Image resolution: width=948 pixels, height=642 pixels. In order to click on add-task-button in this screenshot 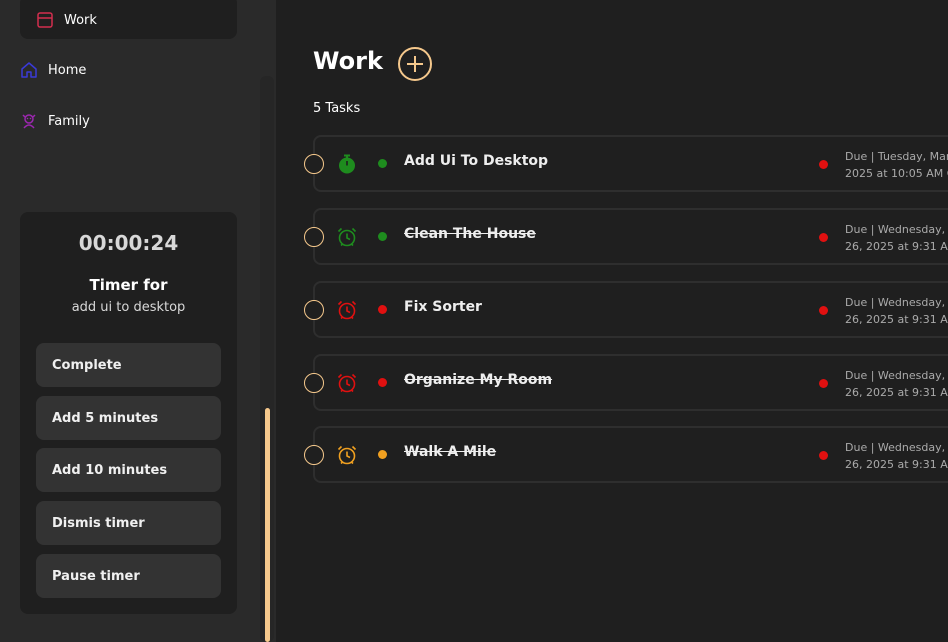, I will do `click(415, 64)`.